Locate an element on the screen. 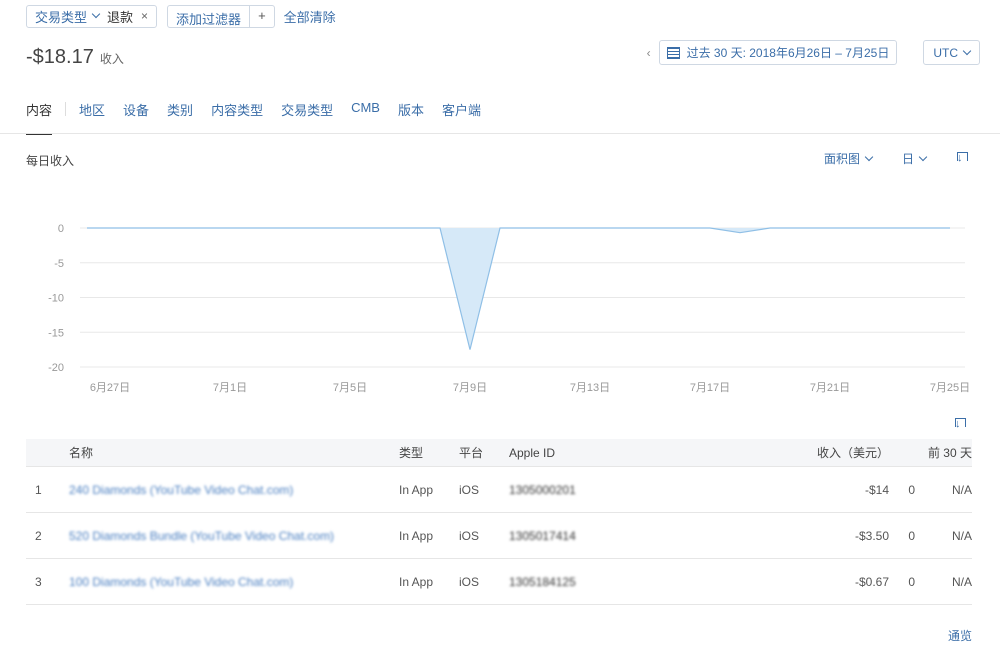 The width and height of the screenshot is (1000, 645). timezone-label: UTC is located at coordinates (945, 52).